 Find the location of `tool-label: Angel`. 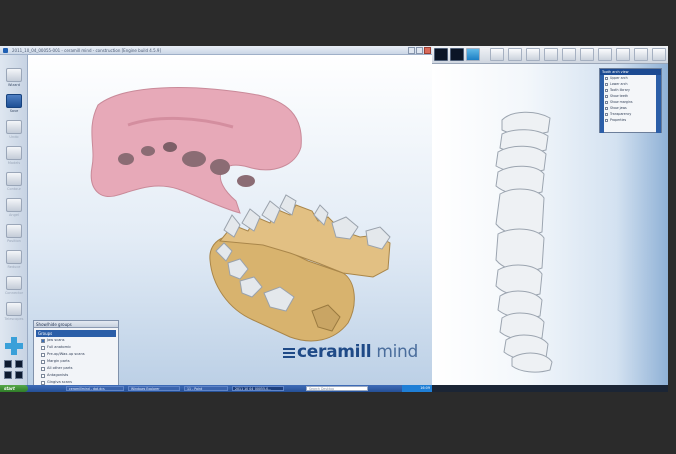

tool-label: Angel is located at coordinates (14, 215).